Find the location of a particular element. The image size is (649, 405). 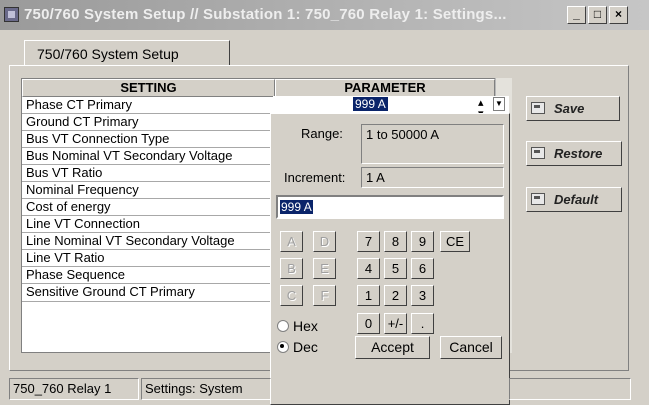

table-row: Line Nominal VT Secondary Voltage is located at coordinates (148, 241).